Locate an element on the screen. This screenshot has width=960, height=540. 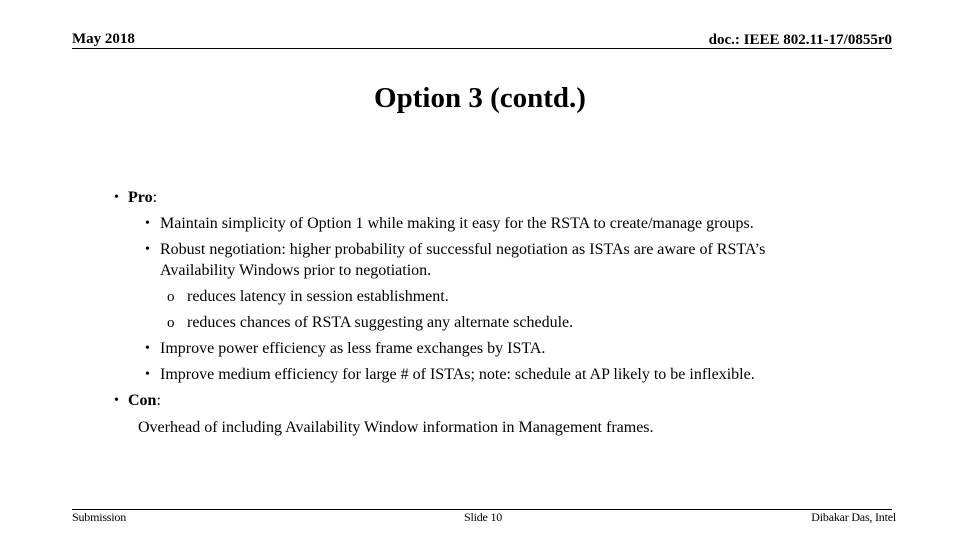
footer-slide-number: Slide 10 is located at coordinates (483, 517).